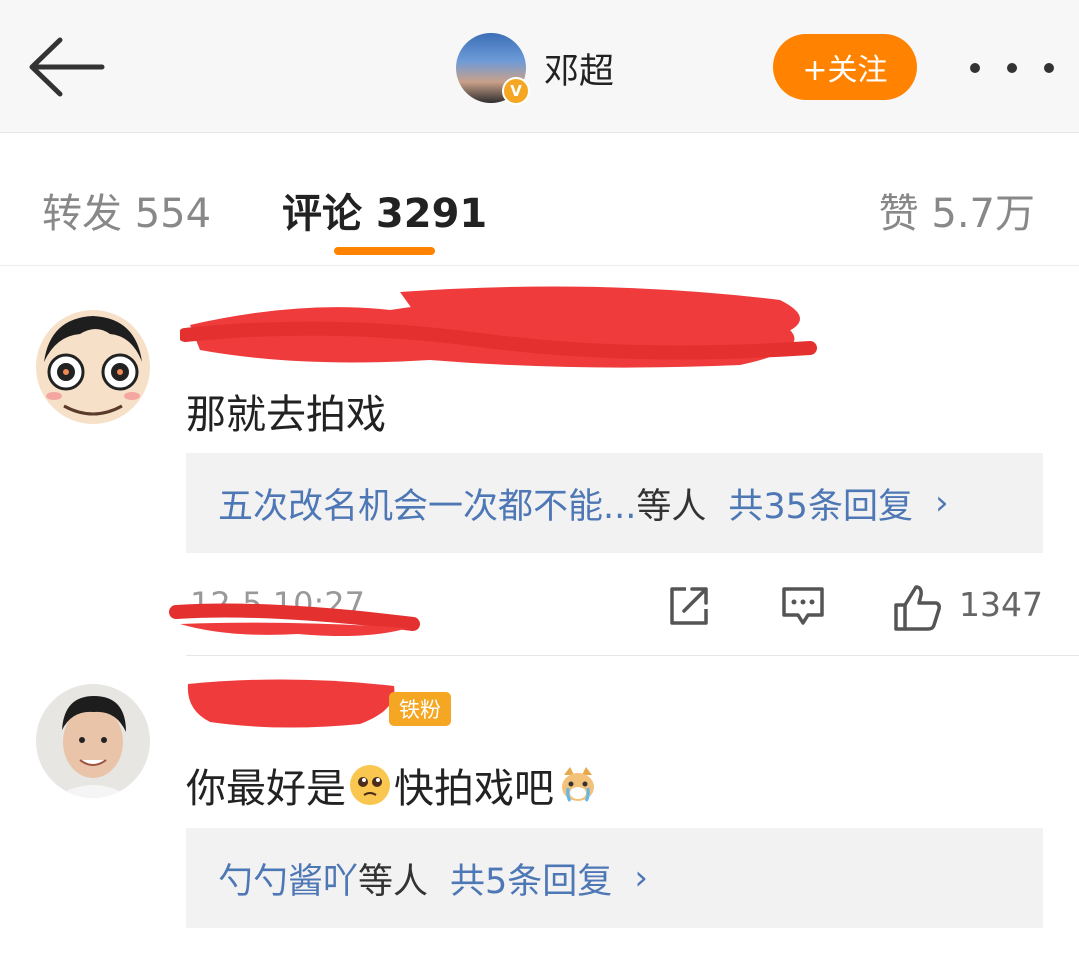 This screenshot has height=958, width=1079. I want to click on comment-icon, so click(803, 606).